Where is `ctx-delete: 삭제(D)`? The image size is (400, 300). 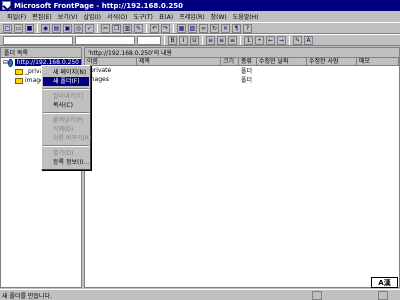 ctx-delete: 삭제(D) is located at coordinates (66, 129).